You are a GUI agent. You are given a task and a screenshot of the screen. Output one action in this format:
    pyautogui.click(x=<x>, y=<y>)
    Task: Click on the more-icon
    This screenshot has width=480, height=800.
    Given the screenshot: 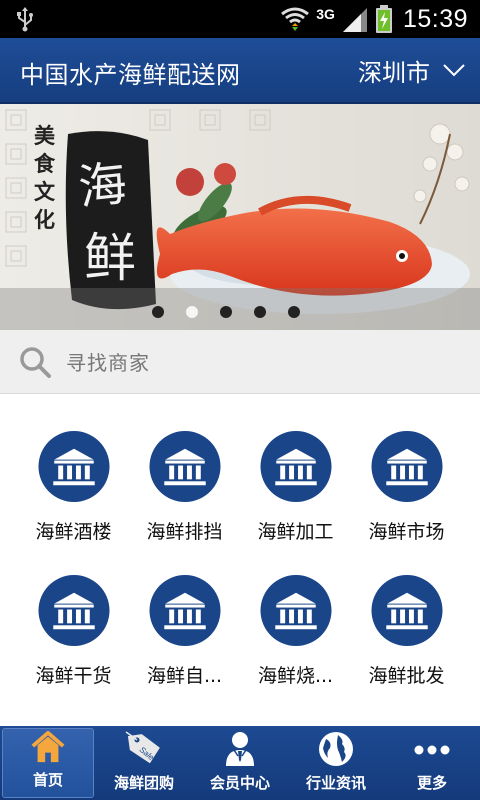 What is the action you would take?
    pyautogui.click(x=432, y=750)
    